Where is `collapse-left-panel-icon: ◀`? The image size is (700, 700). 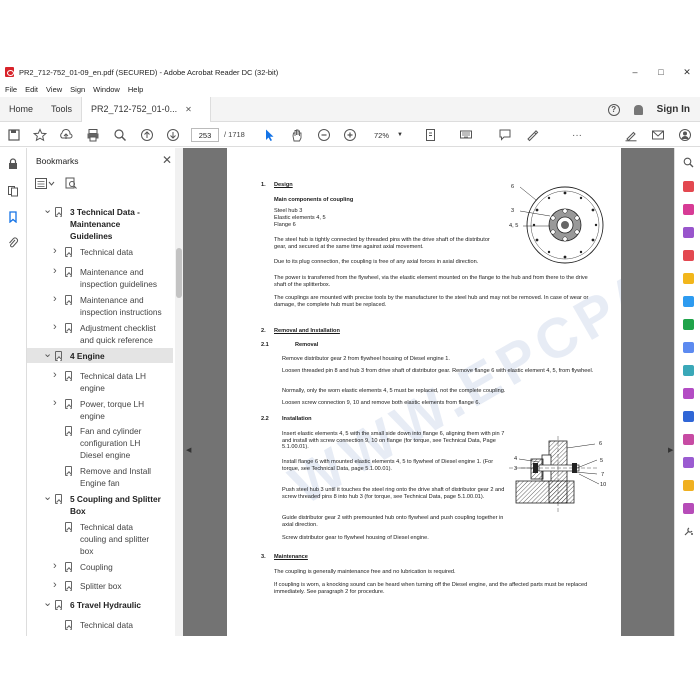 collapse-left-panel-icon: ◀ is located at coordinates (188, 450).